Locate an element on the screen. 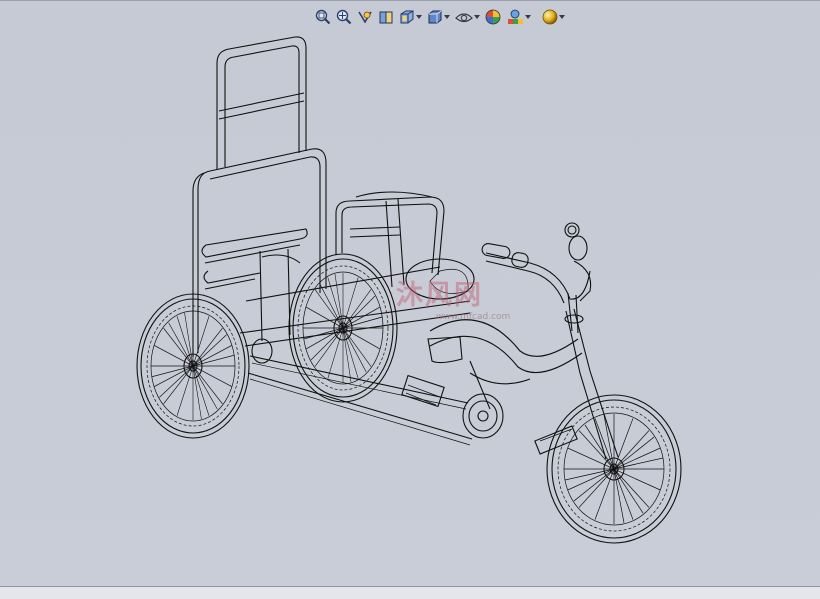 The height and width of the screenshot is (599, 820). backrest-frame is located at coordinates (259, 196).